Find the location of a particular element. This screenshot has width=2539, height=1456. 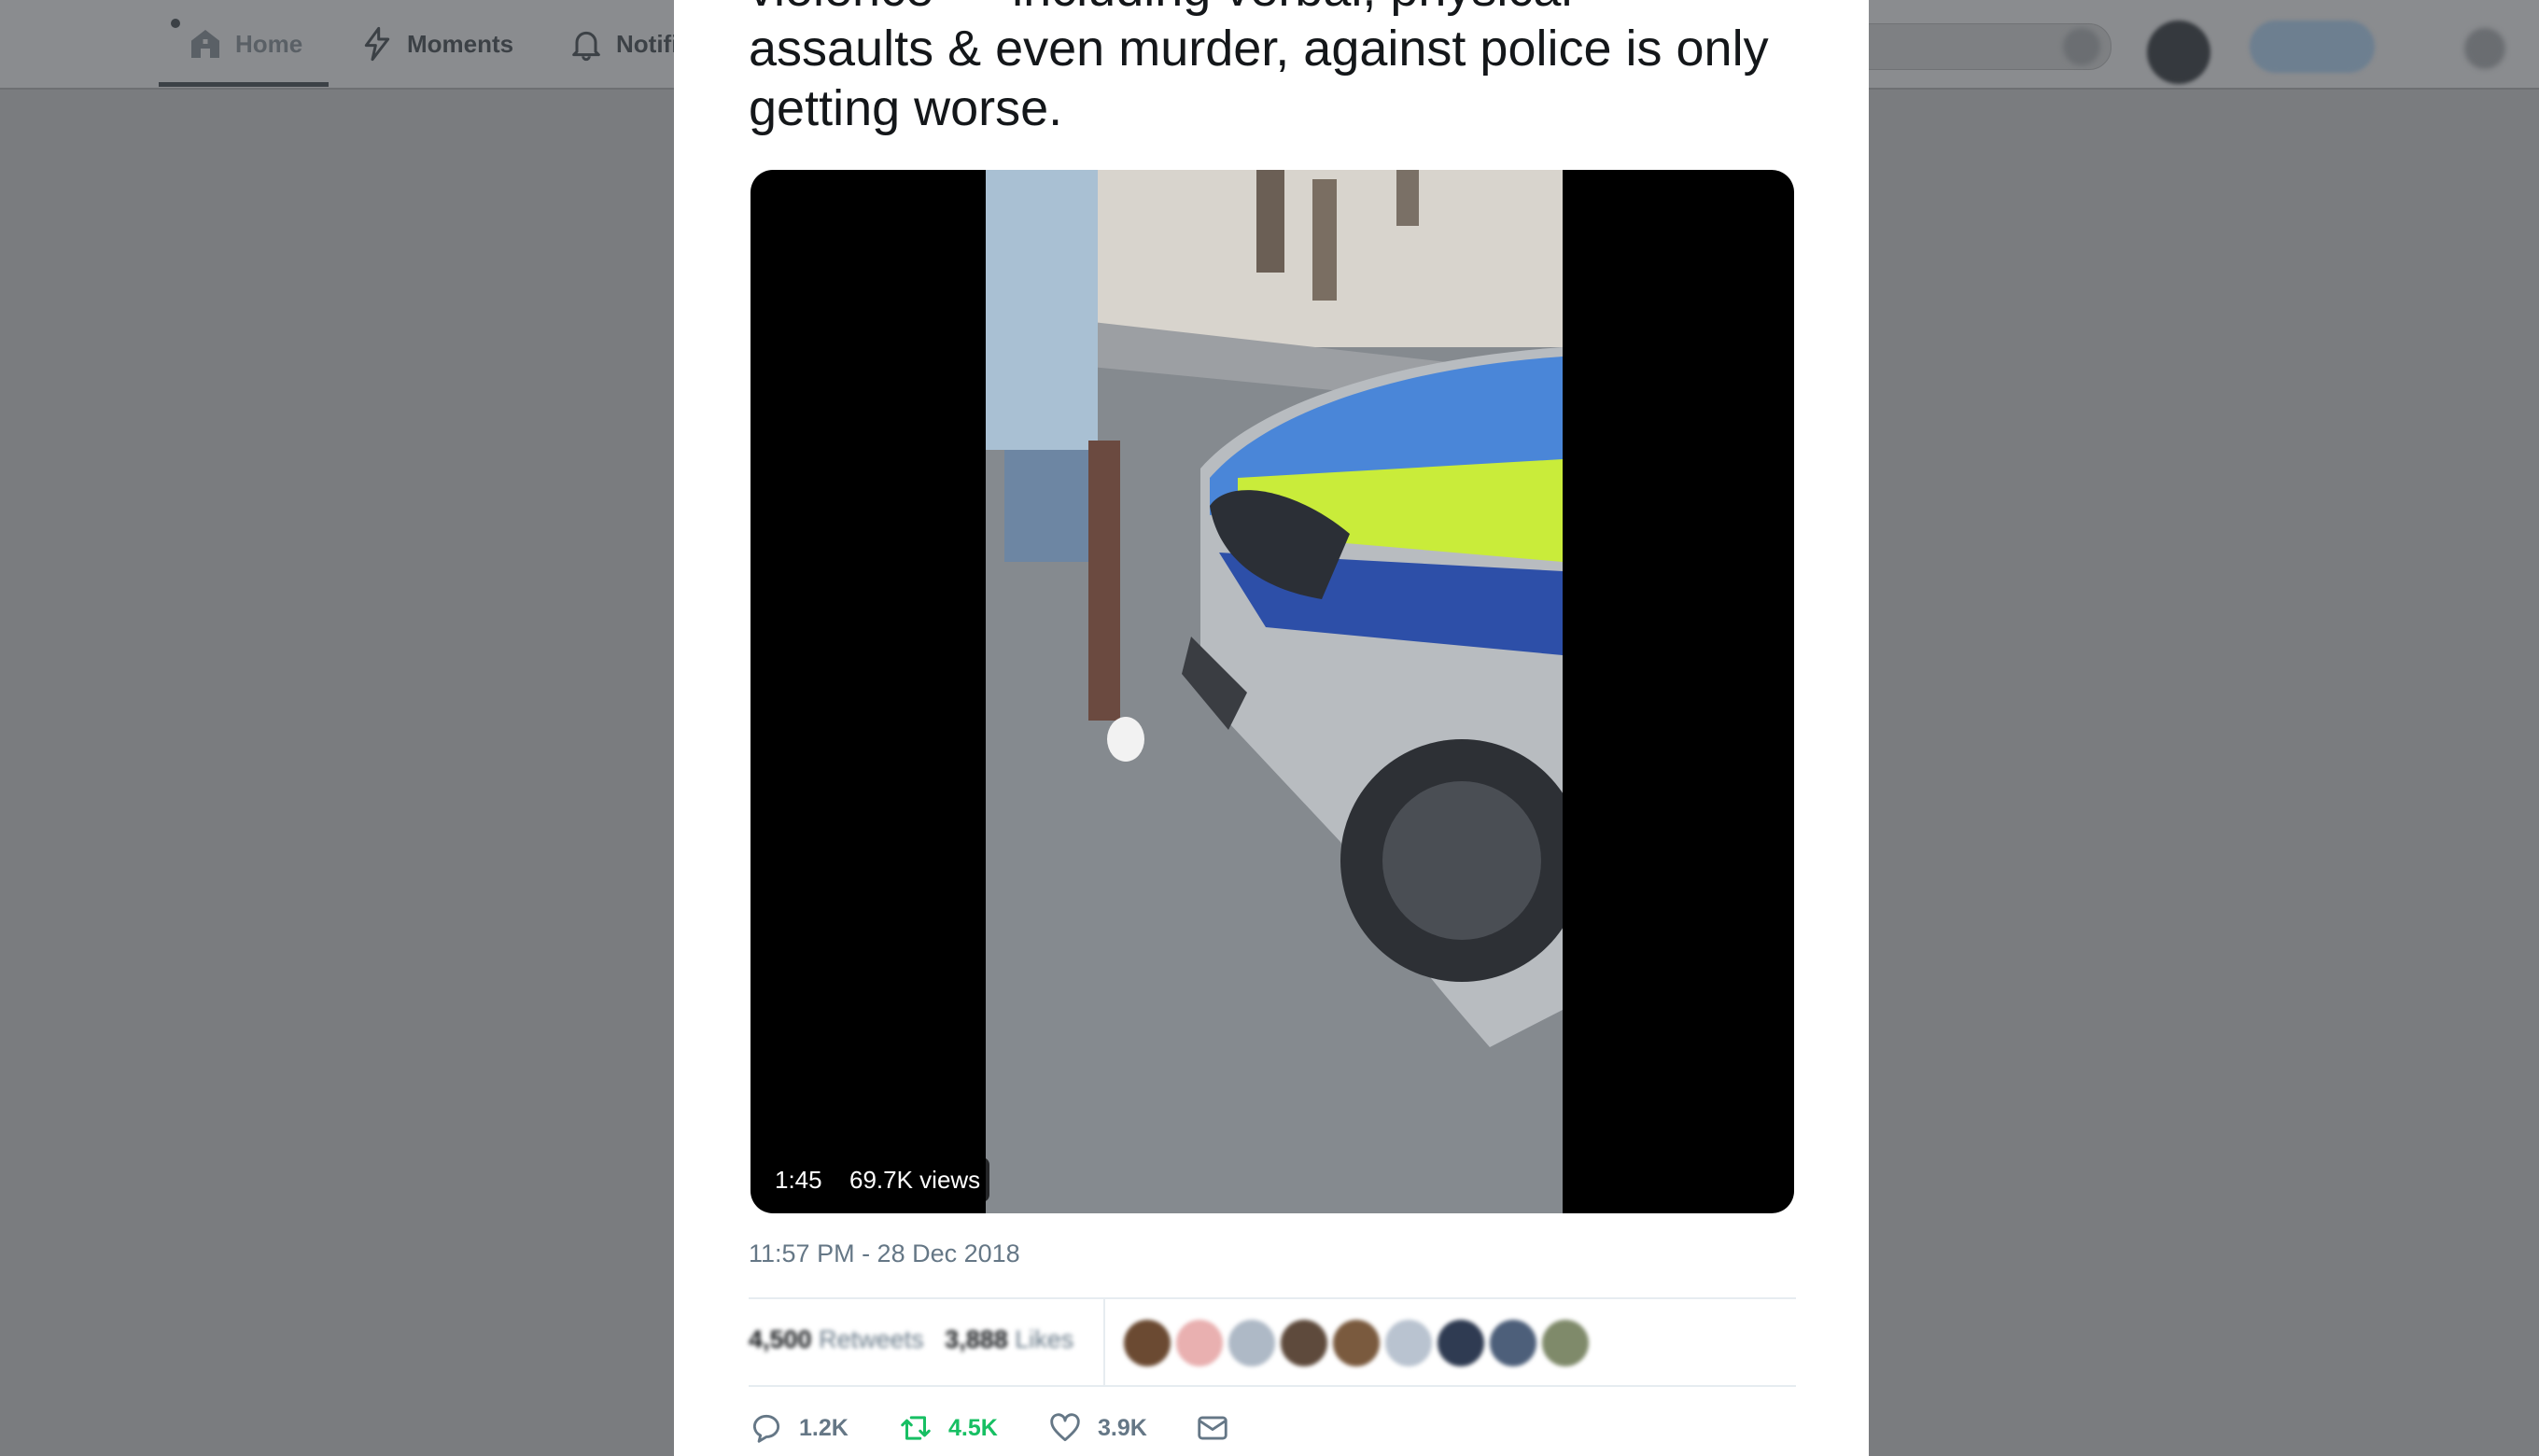

reply-button: 1.2K is located at coordinates (799, 1428).